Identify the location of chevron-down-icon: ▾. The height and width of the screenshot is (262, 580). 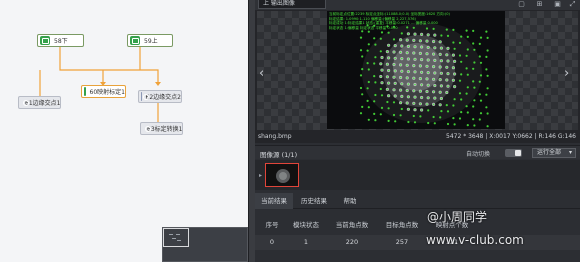
(570, 152).